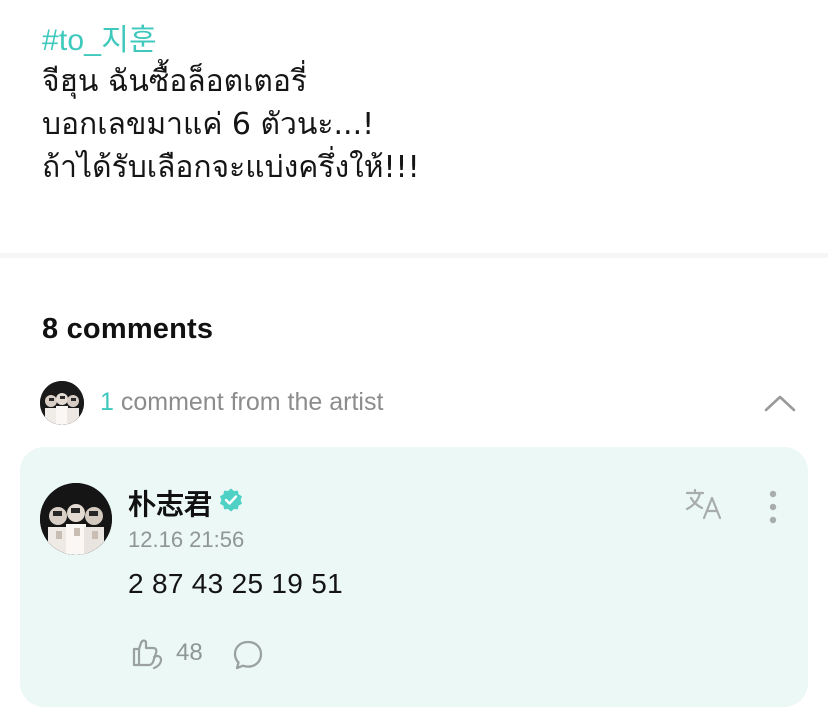 The height and width of the screenshot is (718, 828). I want to click on more-vertical-icon, so click(773, 507).